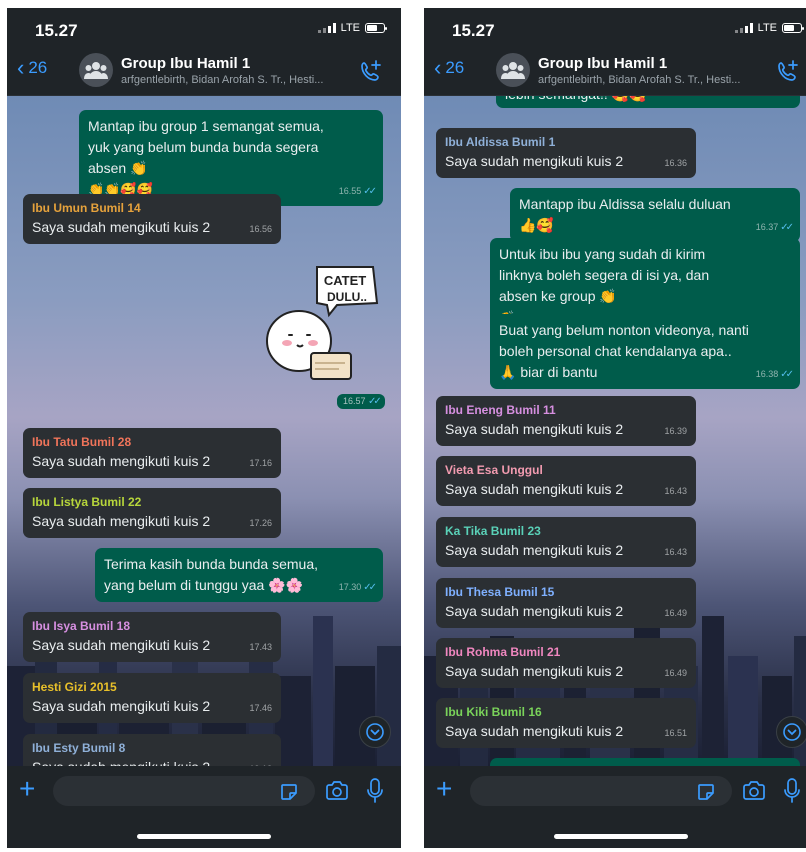 The image size is (806, 852). Describe the element at coordinates (566, 410) in the screenshot. I see `message-sender: Ibu Eneng Bumil 11` at that location.